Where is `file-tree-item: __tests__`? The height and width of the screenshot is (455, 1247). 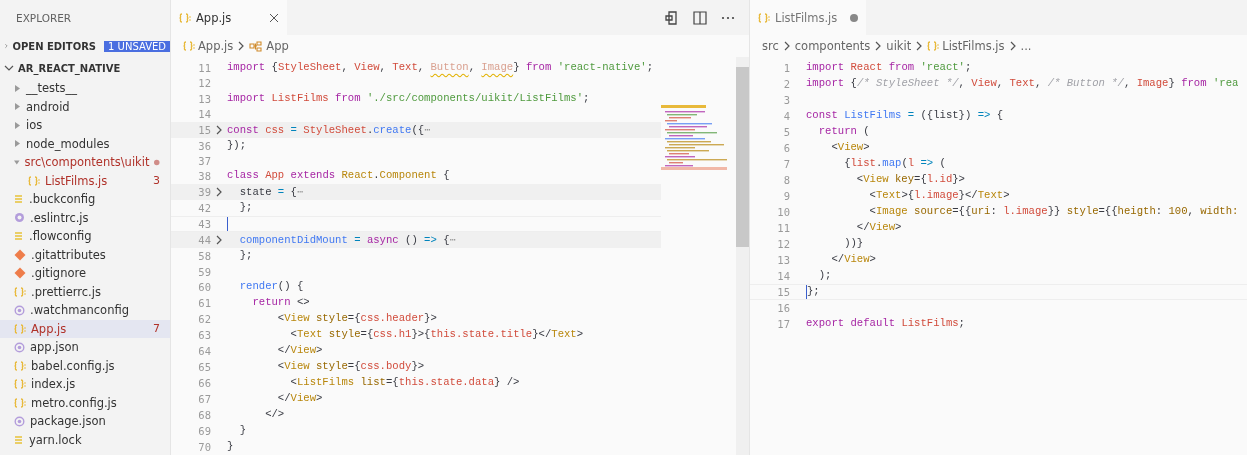
file-tree-item: __tests__ is located at coordinates (85, 88).